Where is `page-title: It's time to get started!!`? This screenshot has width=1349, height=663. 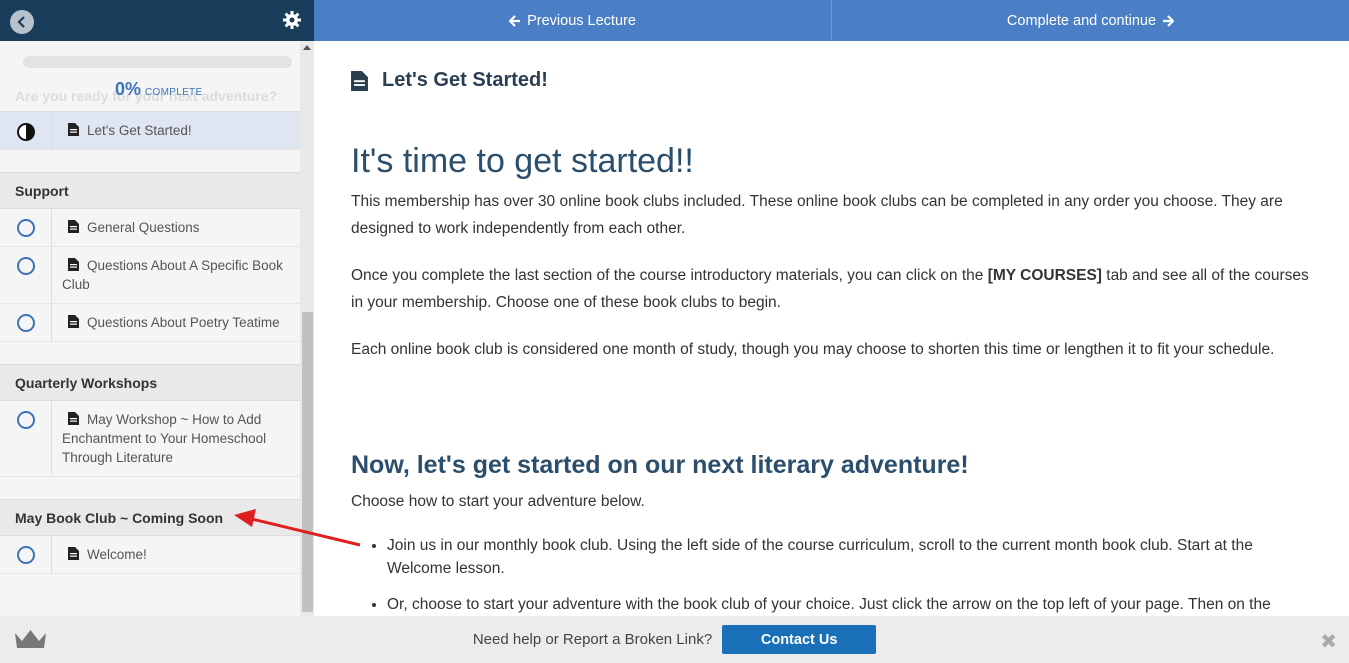
page-title: It's time to get started!! is located at coordinates (522, 161).